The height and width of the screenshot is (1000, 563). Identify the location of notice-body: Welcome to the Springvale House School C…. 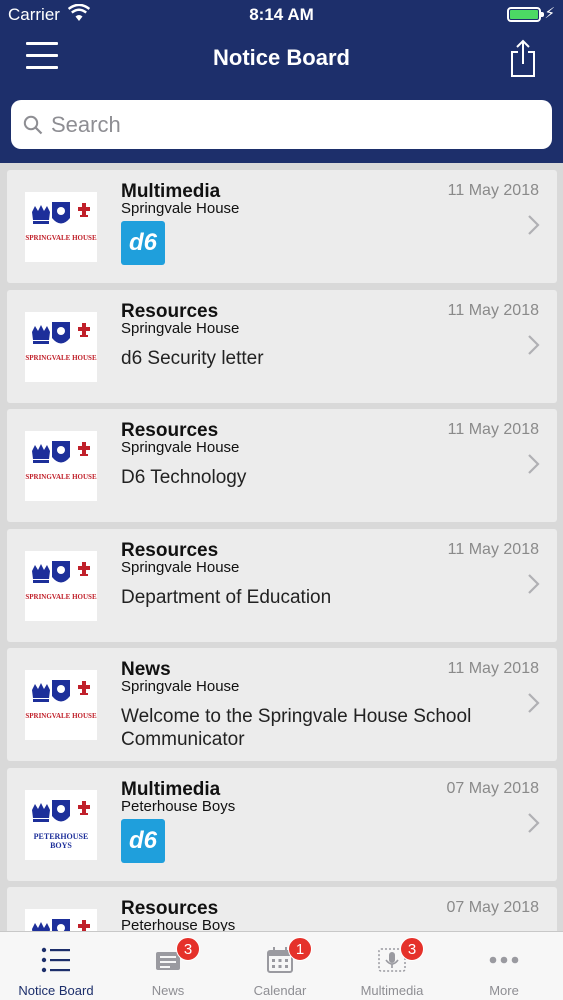
(296, 728).